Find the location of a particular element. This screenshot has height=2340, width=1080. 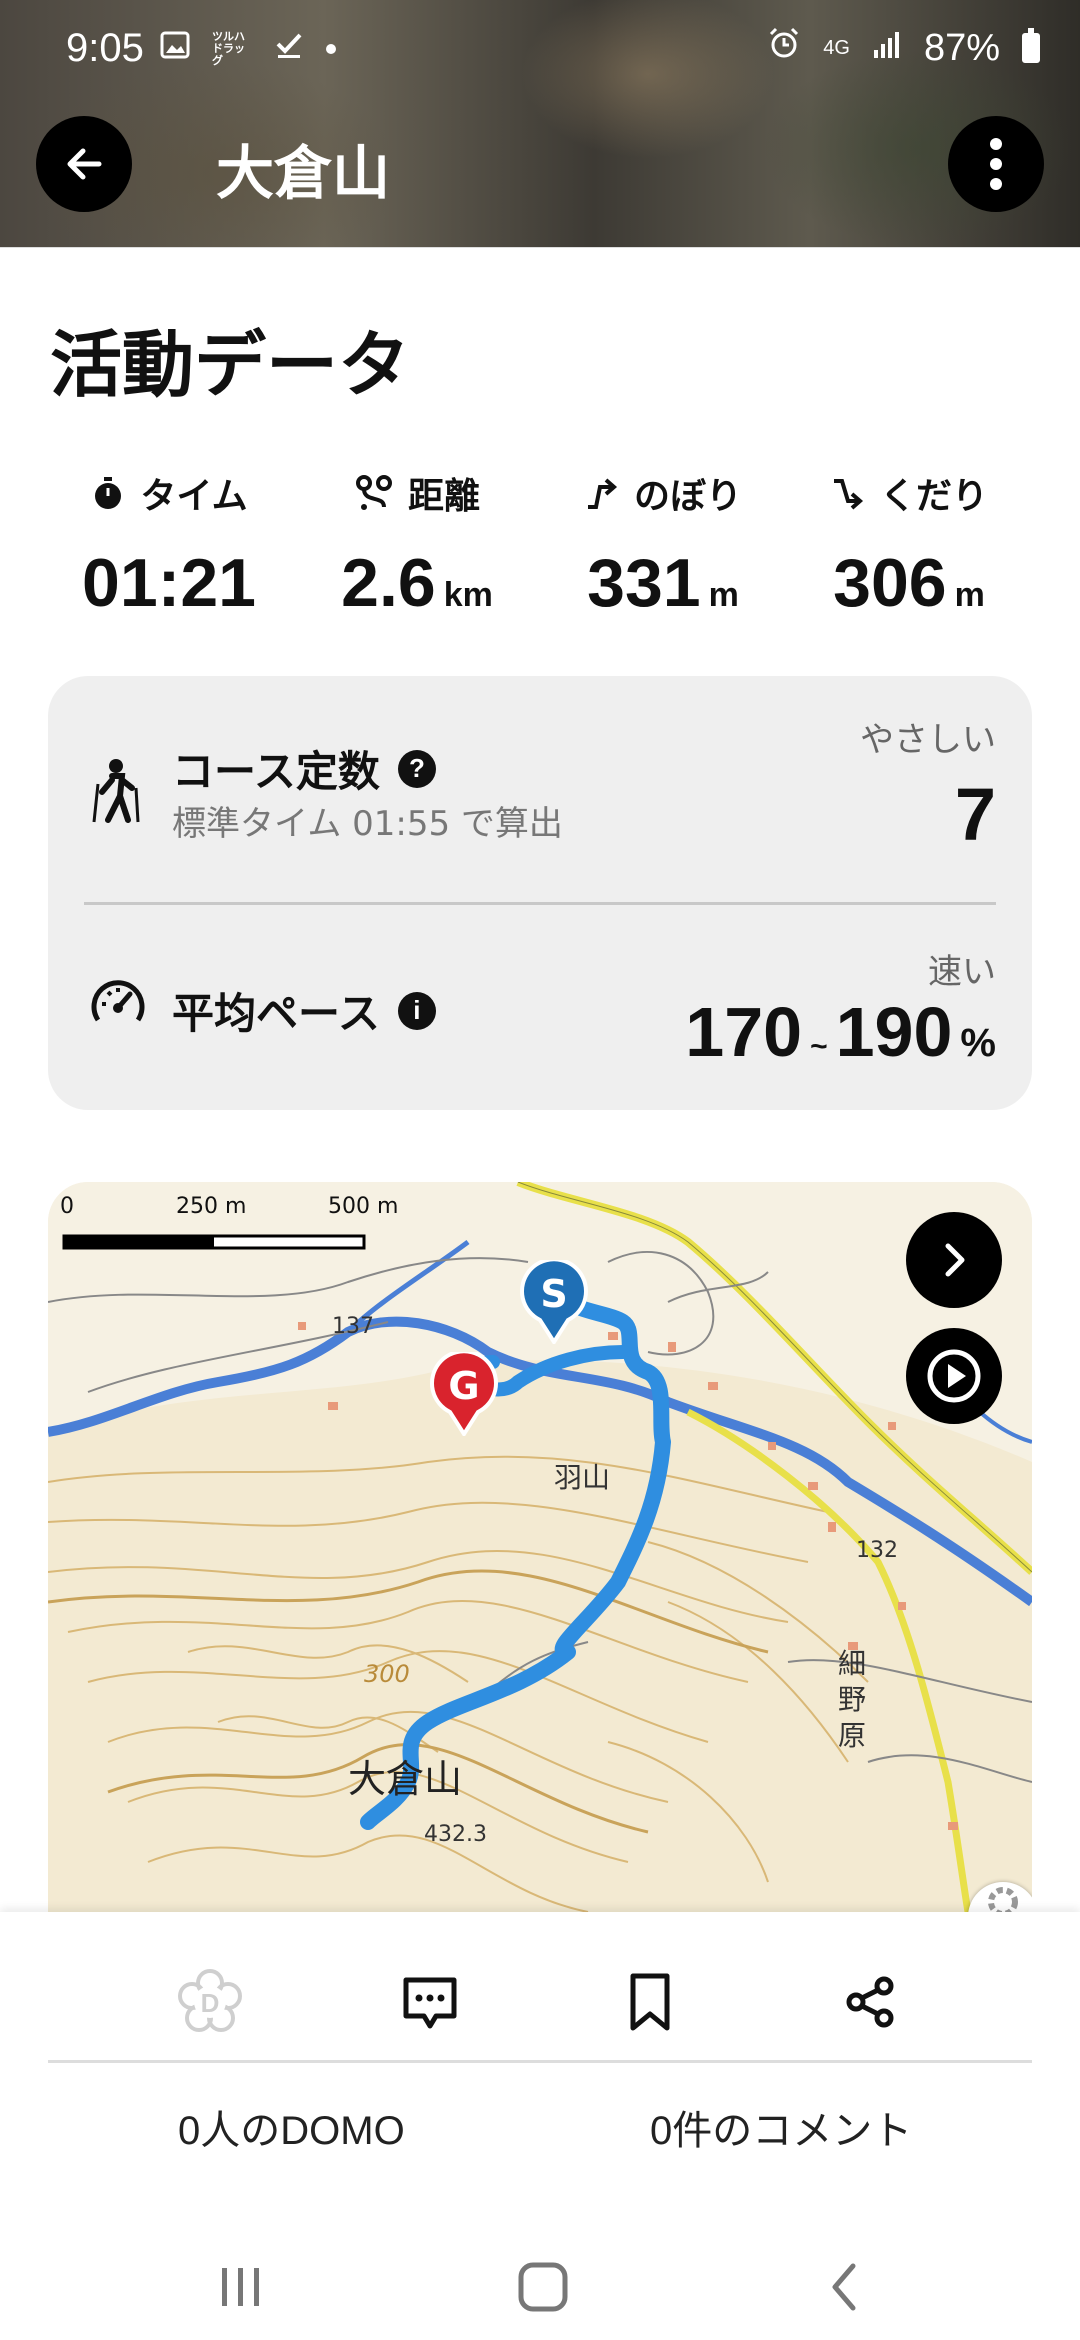

comment-icon is located at coordinates (430, 2003).